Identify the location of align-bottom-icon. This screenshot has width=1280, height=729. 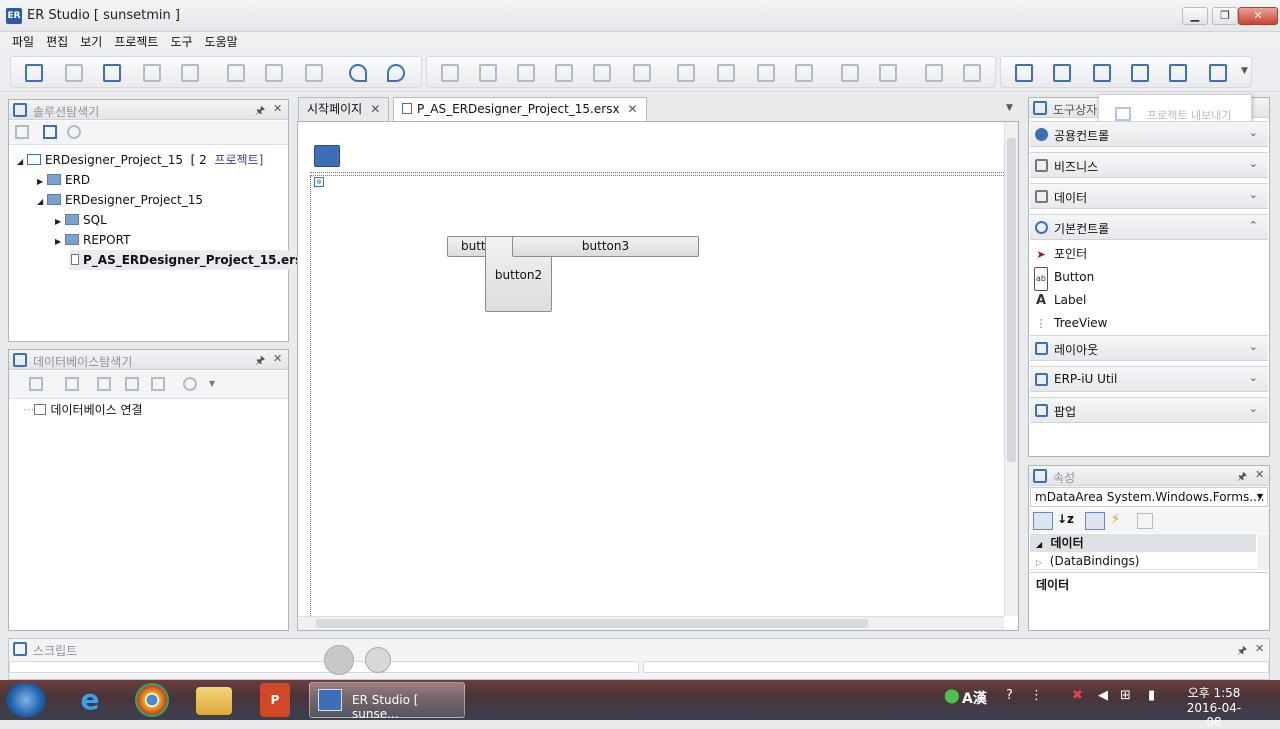
(642, 73).